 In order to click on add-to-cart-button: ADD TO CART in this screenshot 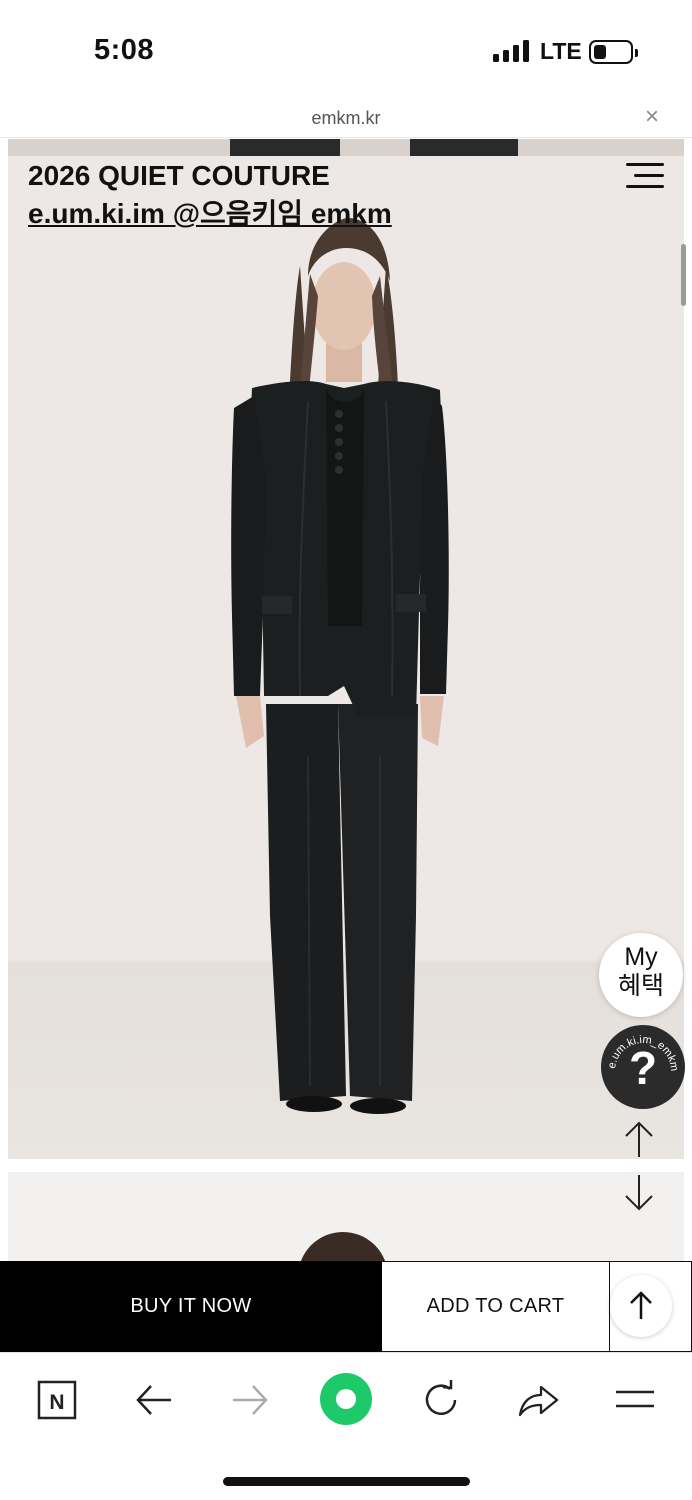, I will do `click(496, 1306)`.